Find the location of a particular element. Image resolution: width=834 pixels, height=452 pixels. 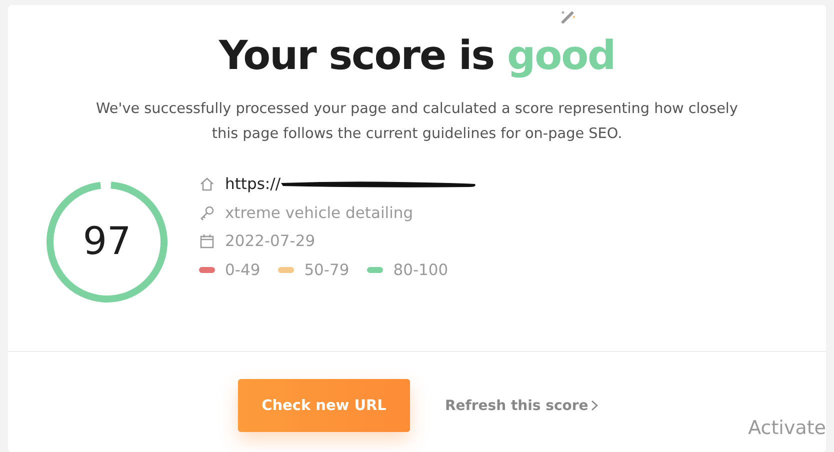

legend-label: 0-49 is located at coordinates (242, 269).